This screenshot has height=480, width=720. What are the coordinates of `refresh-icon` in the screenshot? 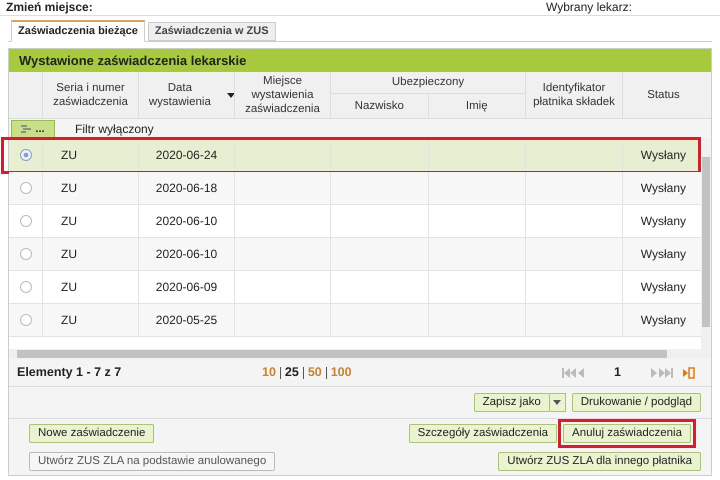 It's located at (688, 372).